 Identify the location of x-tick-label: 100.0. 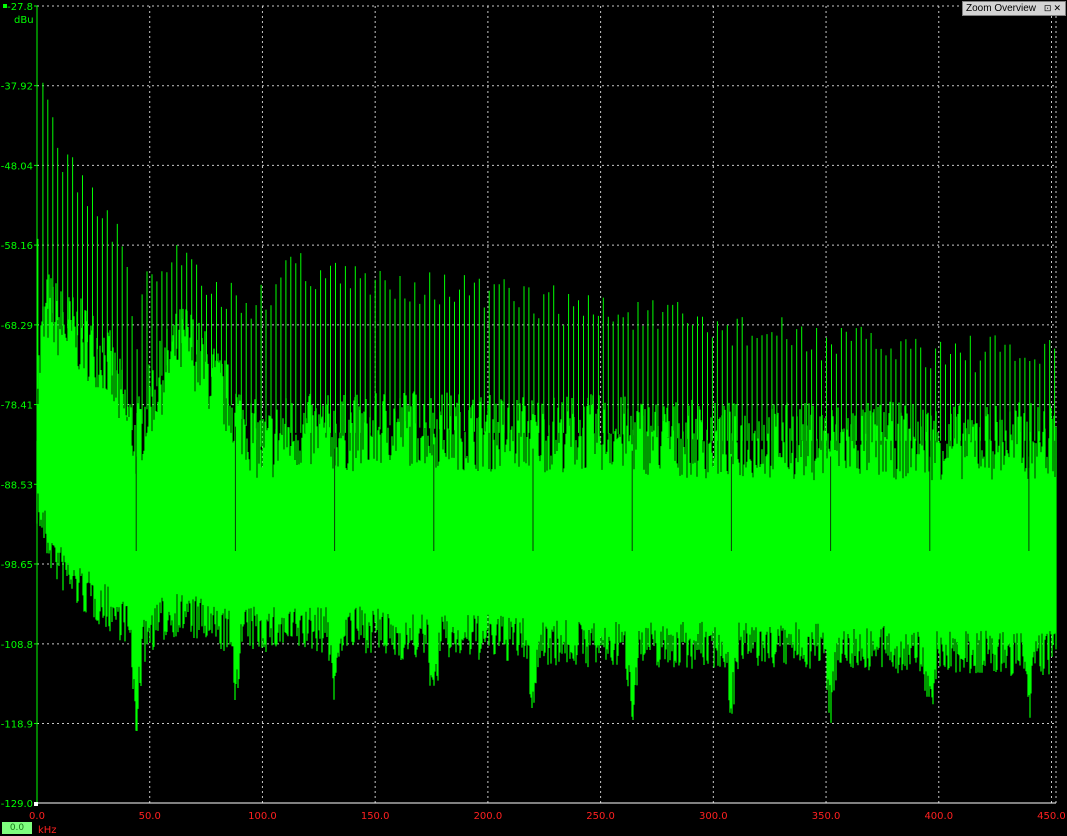
(262, 816).